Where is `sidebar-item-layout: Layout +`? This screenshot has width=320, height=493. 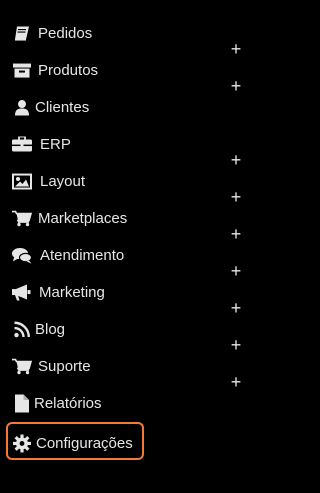 sidebar-item-layout: Layout + is located at coordinates (128, 185).